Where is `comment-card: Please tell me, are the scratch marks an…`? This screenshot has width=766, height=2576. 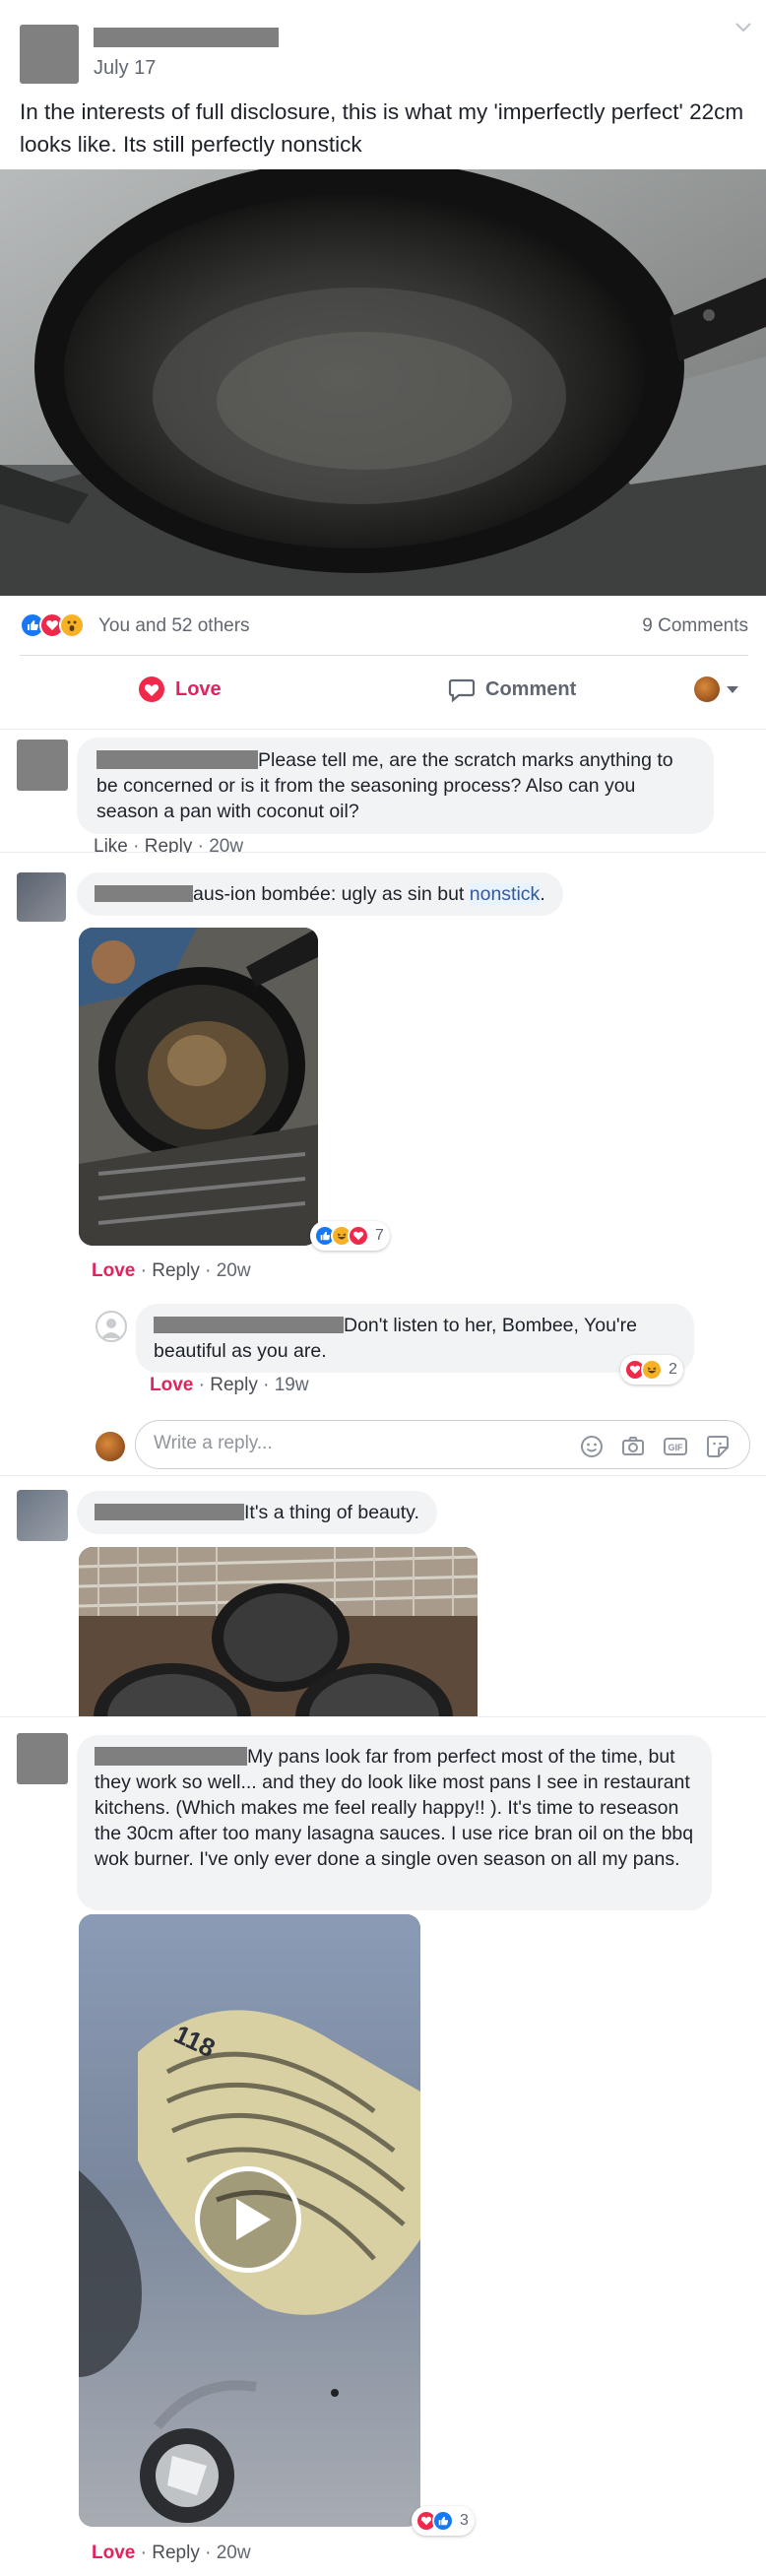
comment-card: Please tell me, are the scratch marks an… is located at coordinates (383, 793).